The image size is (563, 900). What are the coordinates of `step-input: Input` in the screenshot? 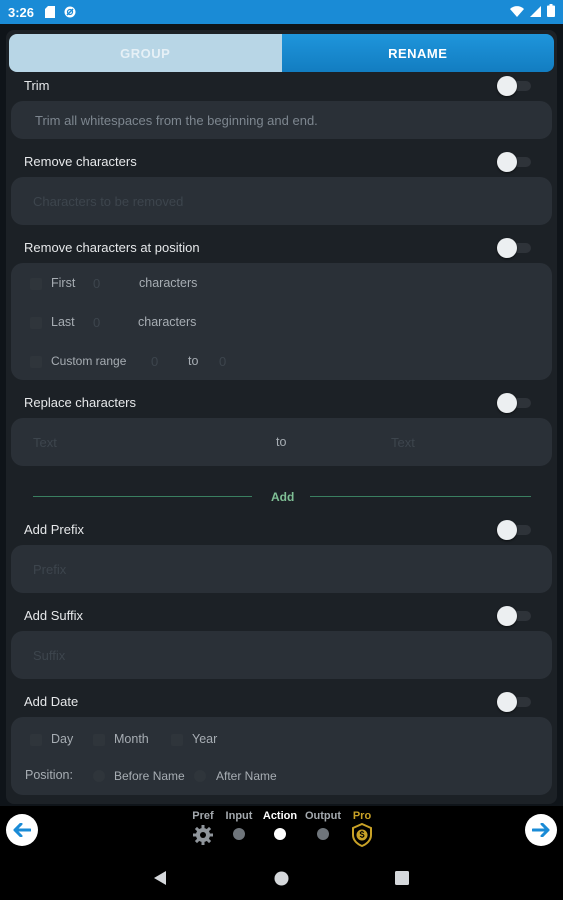 It's located at (239, 825).